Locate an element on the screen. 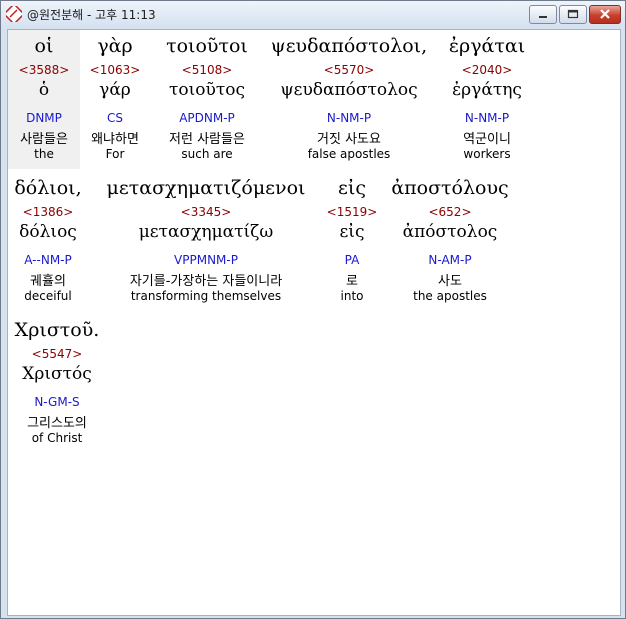 Image resolution: width=626 pixels, height=619 pixels. greek-word: εἰς is located at coordinates (352, 188).